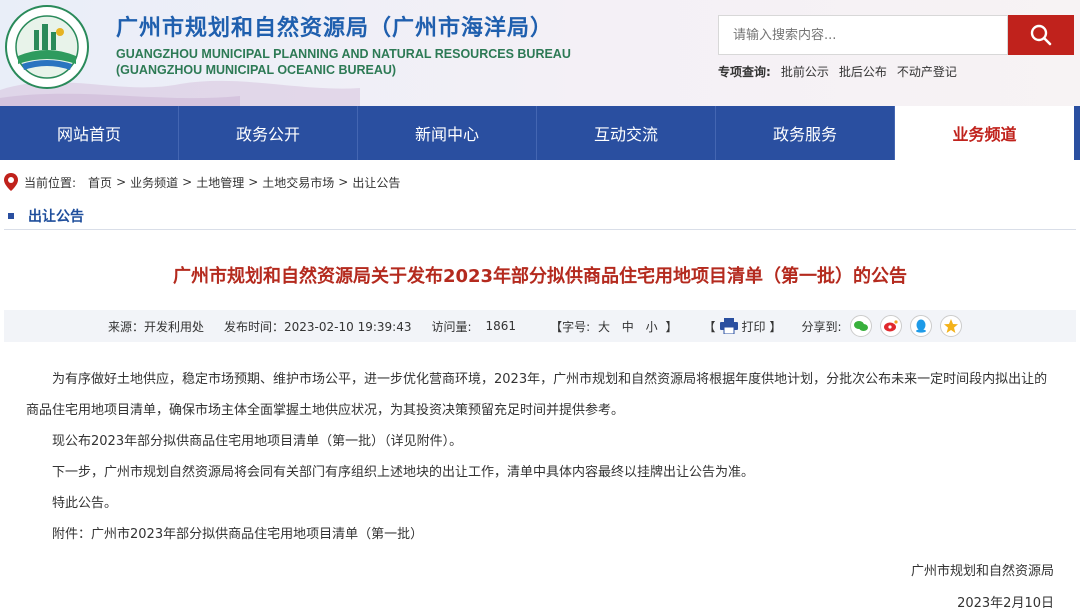 The image size is (1080, 616). I want to click on breadcrumb-business: 业务频道, so click(154, 182).